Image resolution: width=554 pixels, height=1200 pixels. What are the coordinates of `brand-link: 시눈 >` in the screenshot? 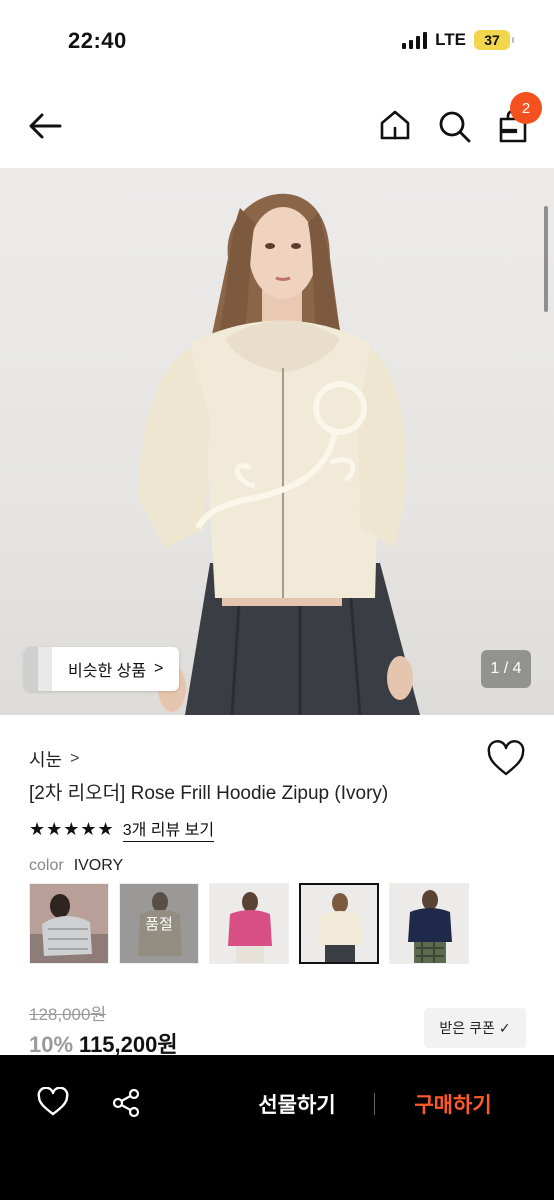 It's located at (54, 759).